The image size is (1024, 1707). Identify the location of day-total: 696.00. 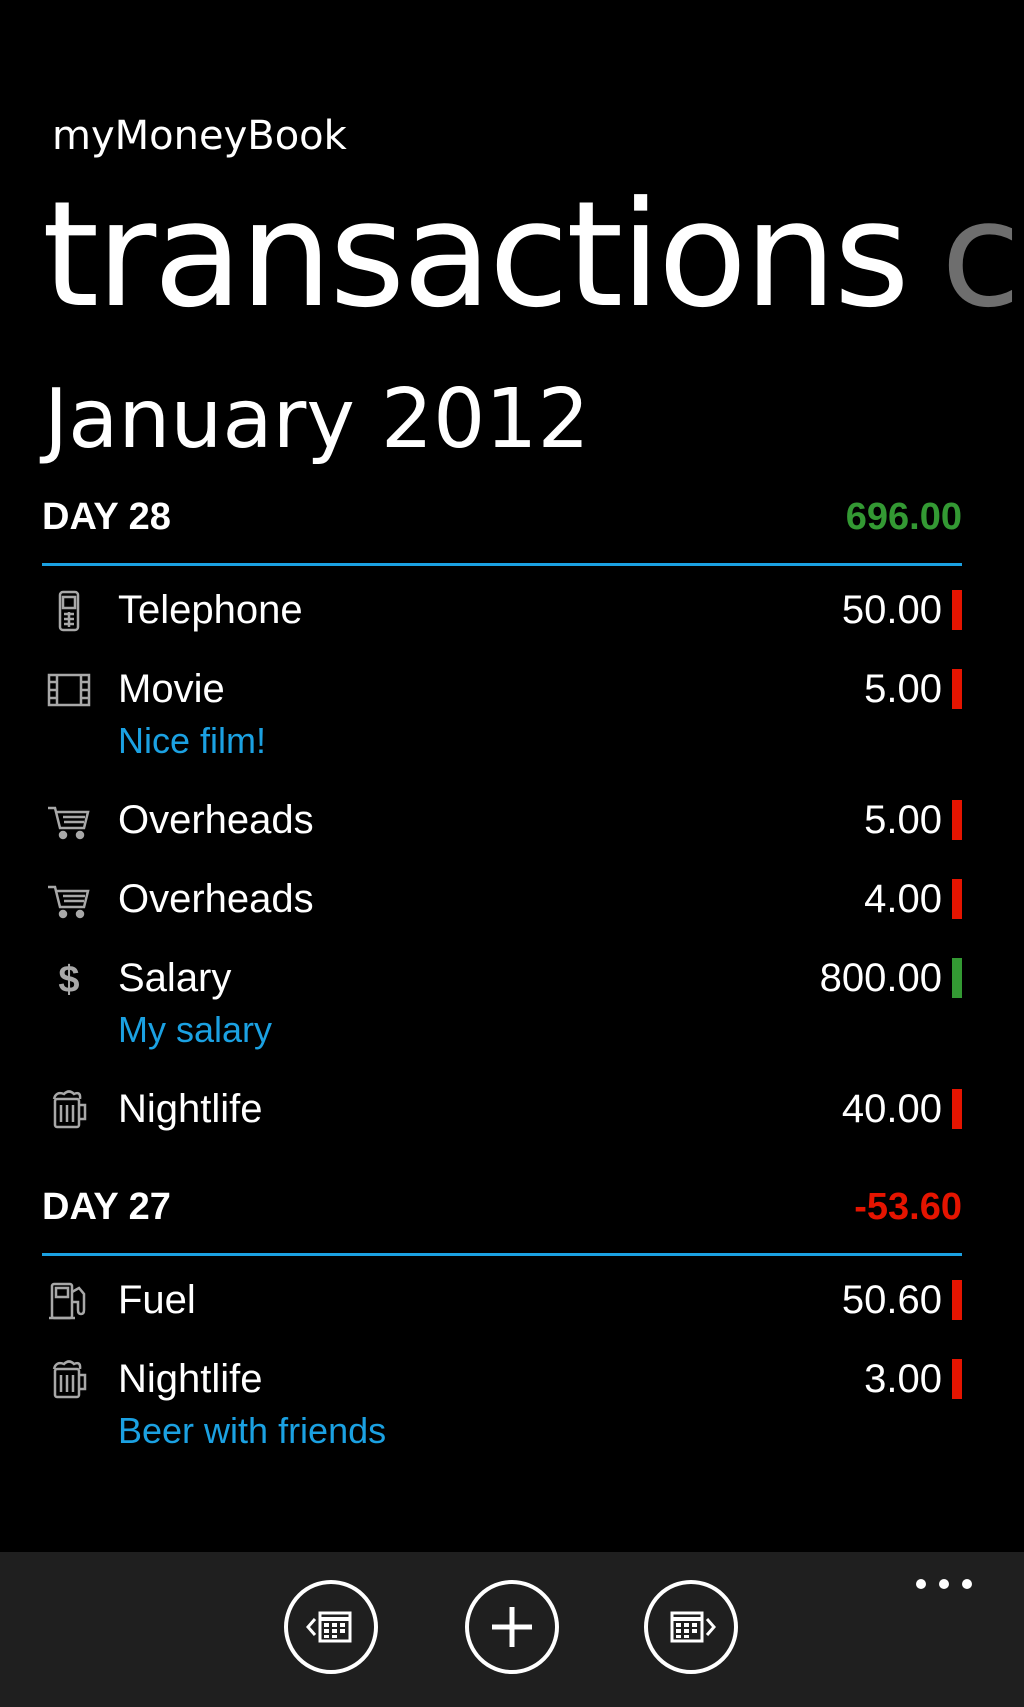
(903, 517).